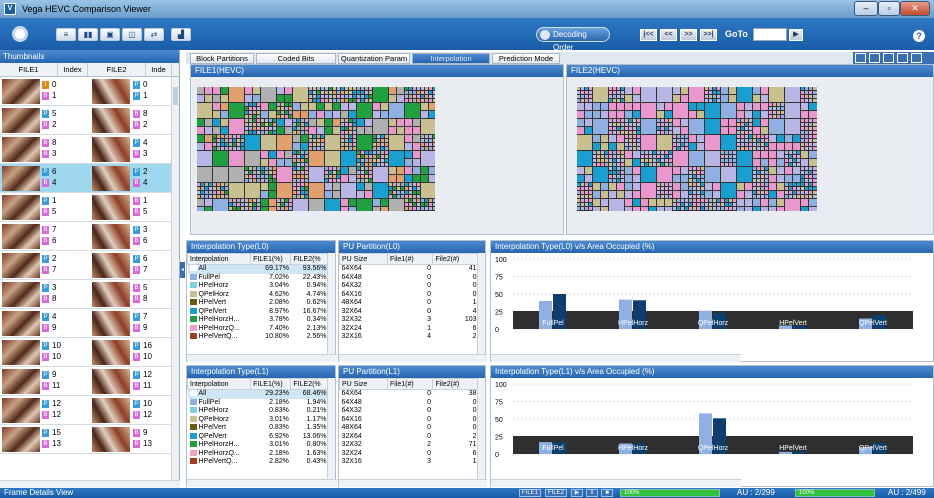  What do you see at coordinates (86, 410) in the screenshot?
I see `thumbnail-row: P 12 B 12 P 10 B 12` at bounding box center [86, 410].